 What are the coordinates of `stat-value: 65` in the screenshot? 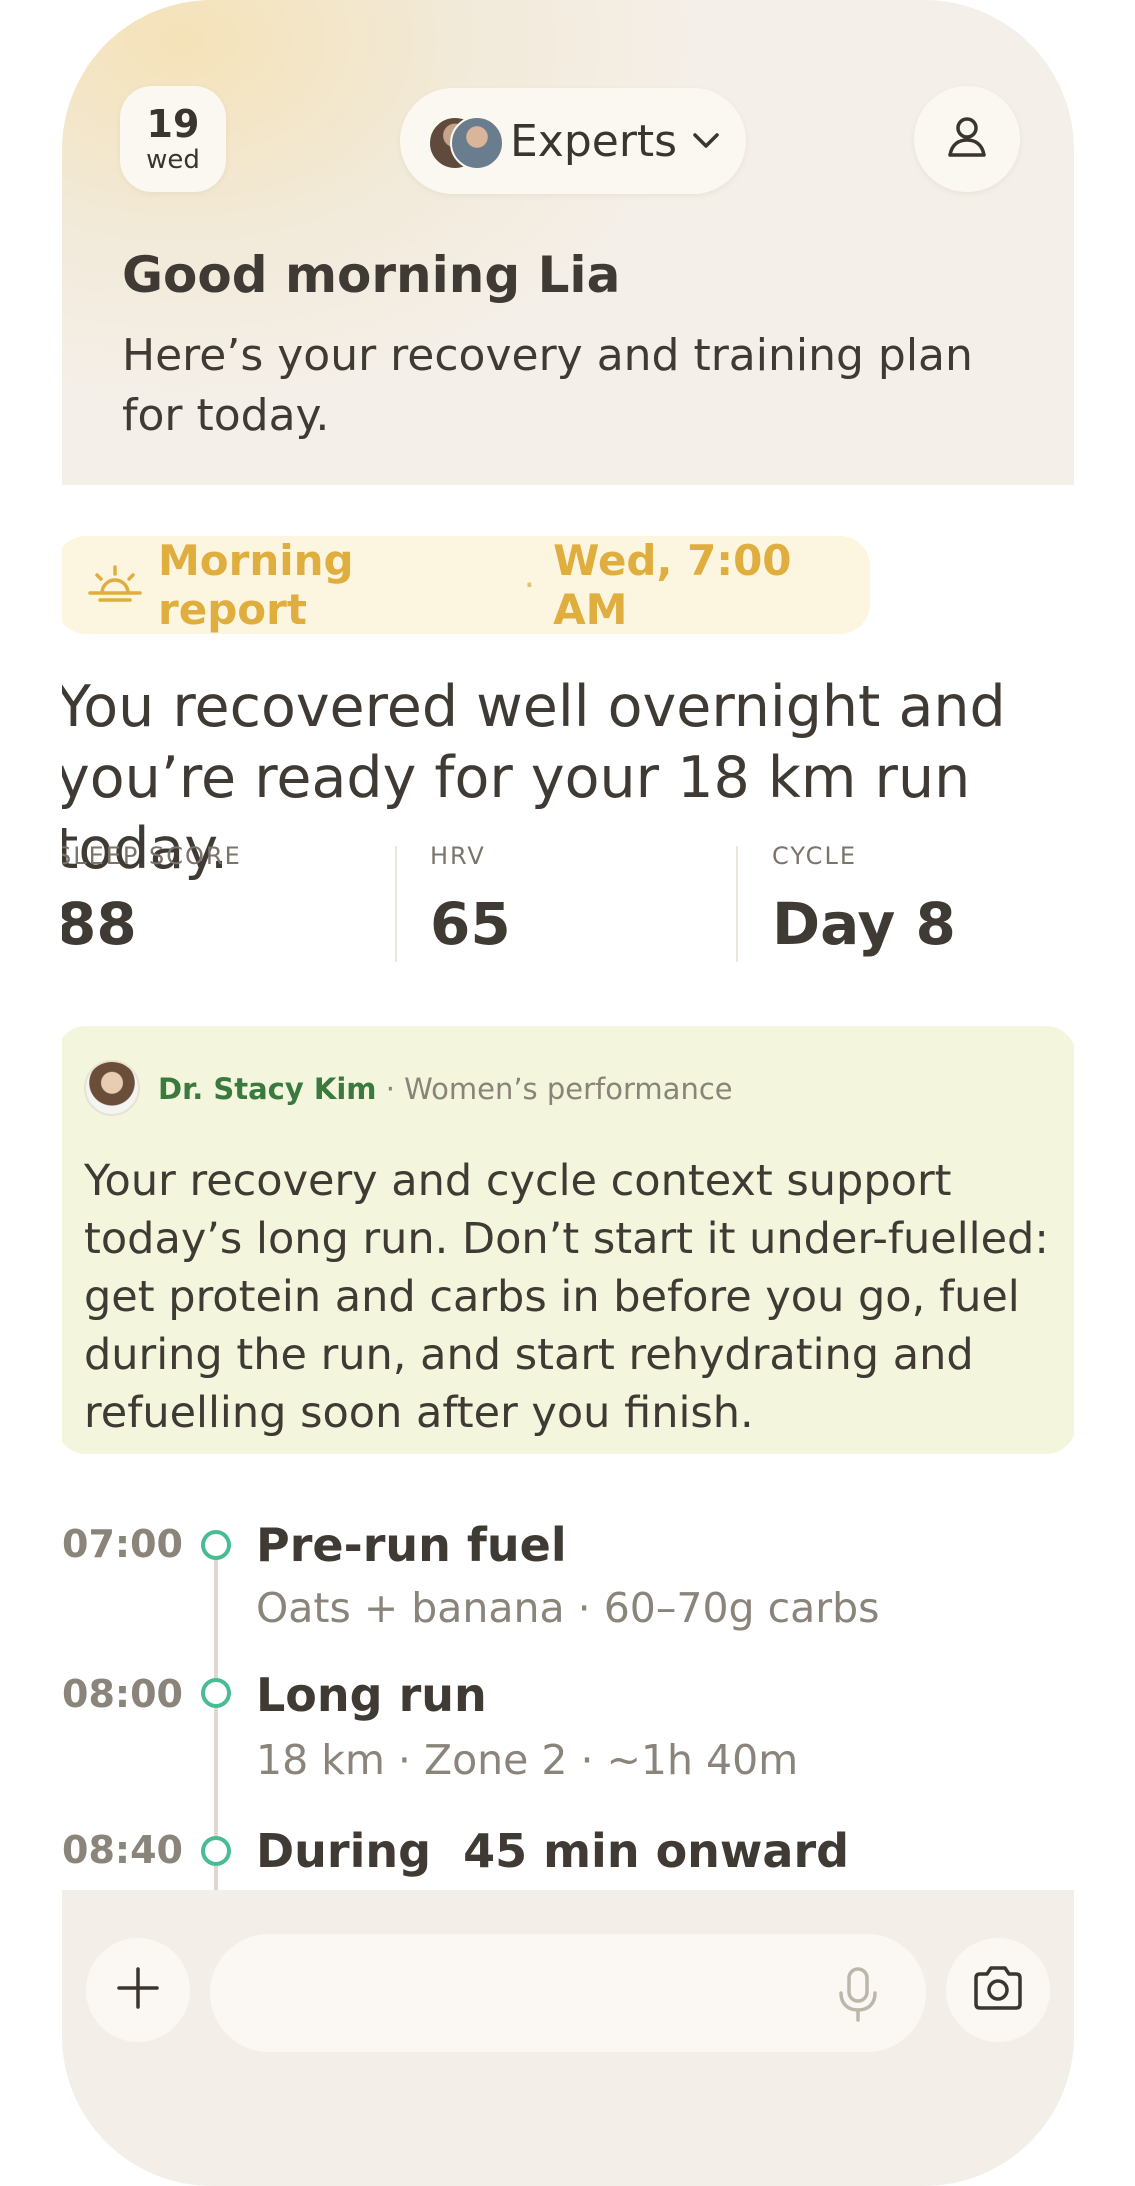 It's located at (470, 924).